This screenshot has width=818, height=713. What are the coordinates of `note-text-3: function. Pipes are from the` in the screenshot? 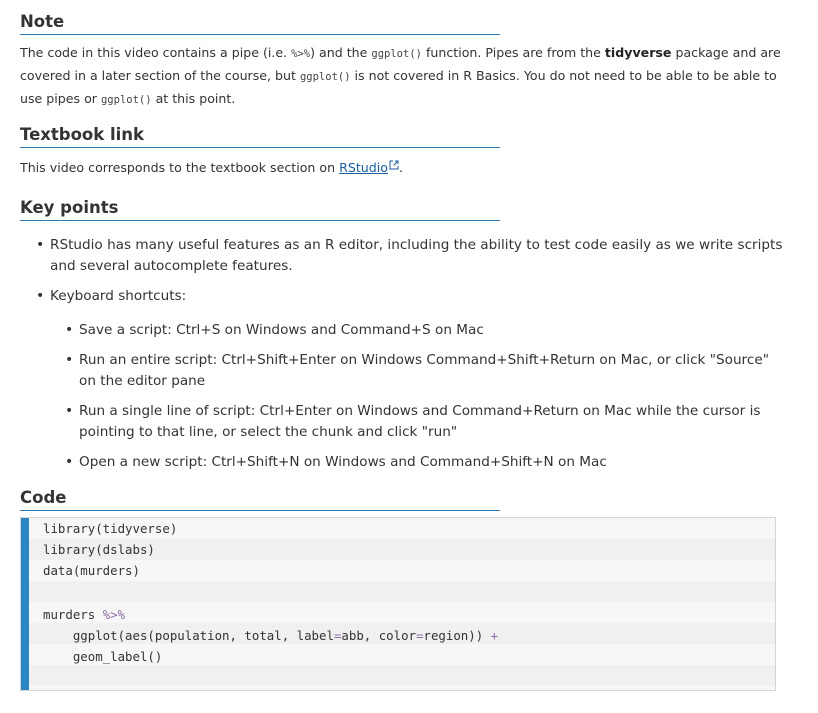 It's located at (513, 52).